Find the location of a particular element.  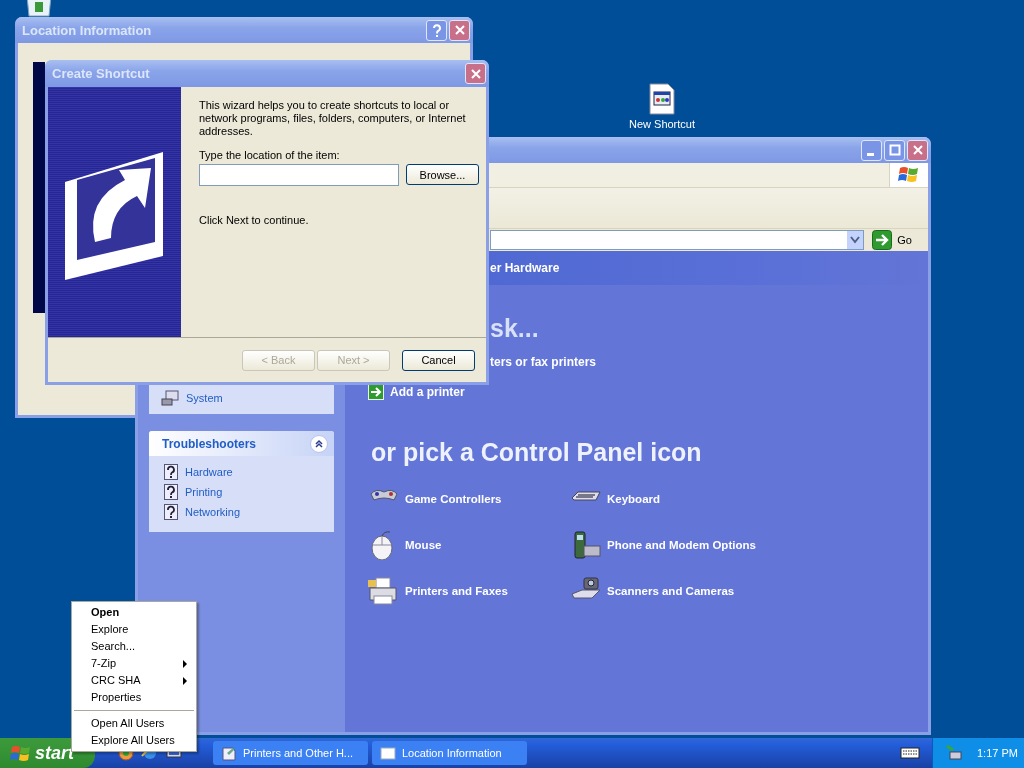

desktop-icon is located at coordinates (39, 9).